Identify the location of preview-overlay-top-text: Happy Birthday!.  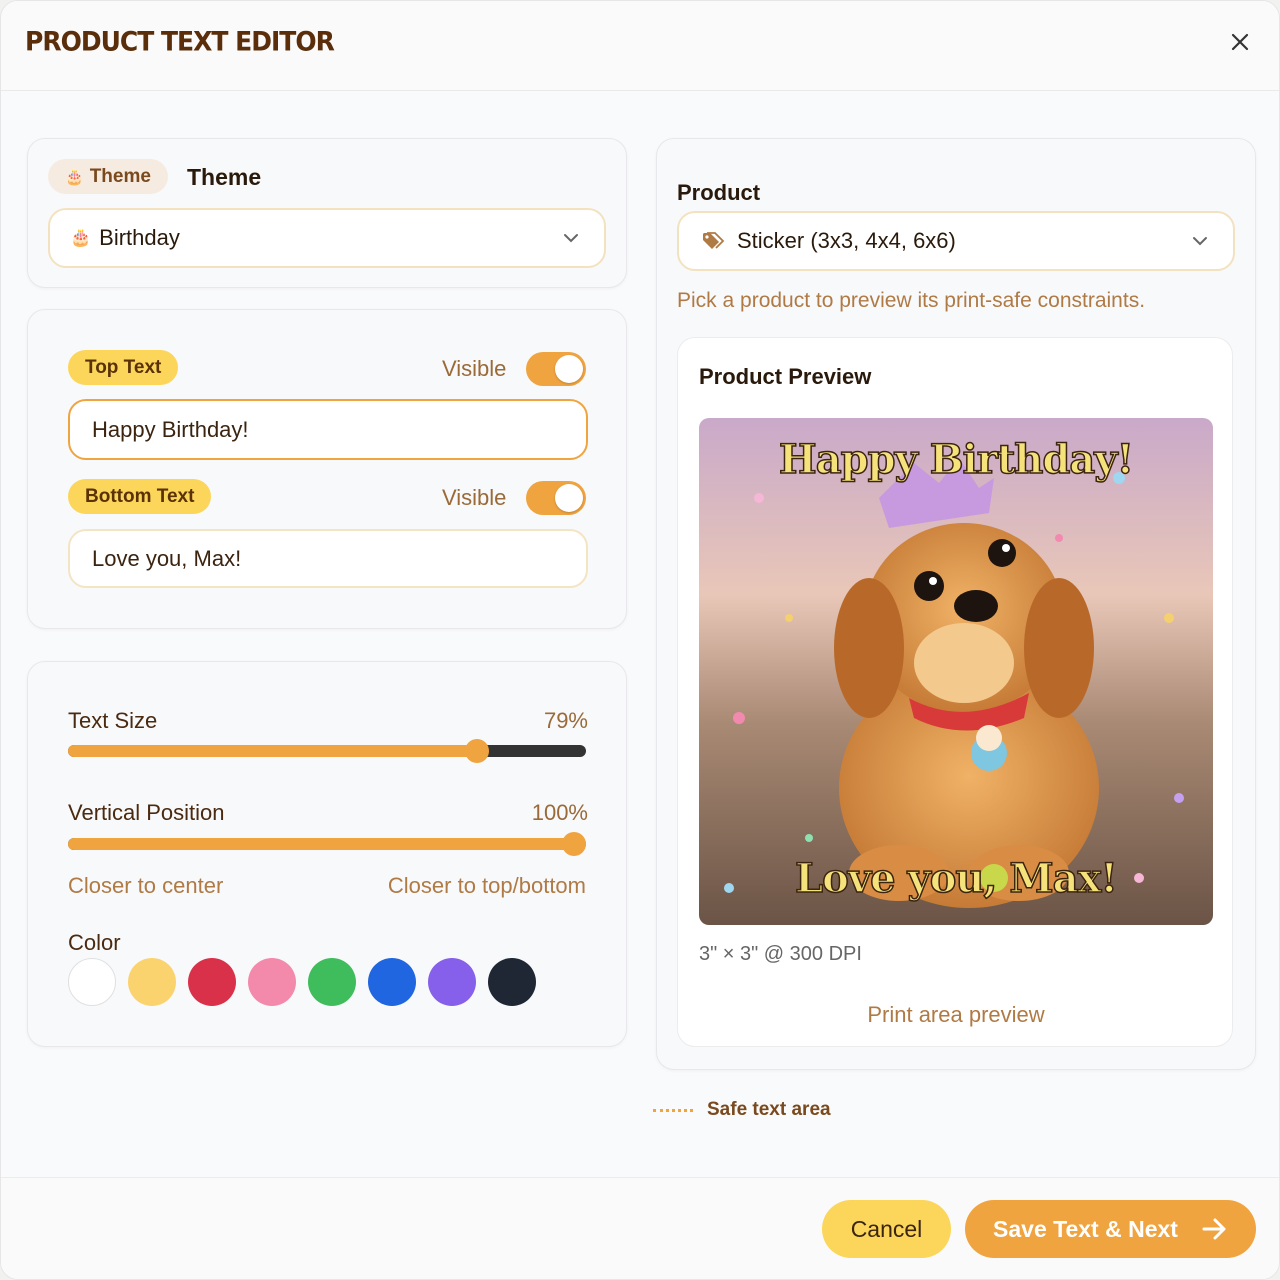
(956, 459).